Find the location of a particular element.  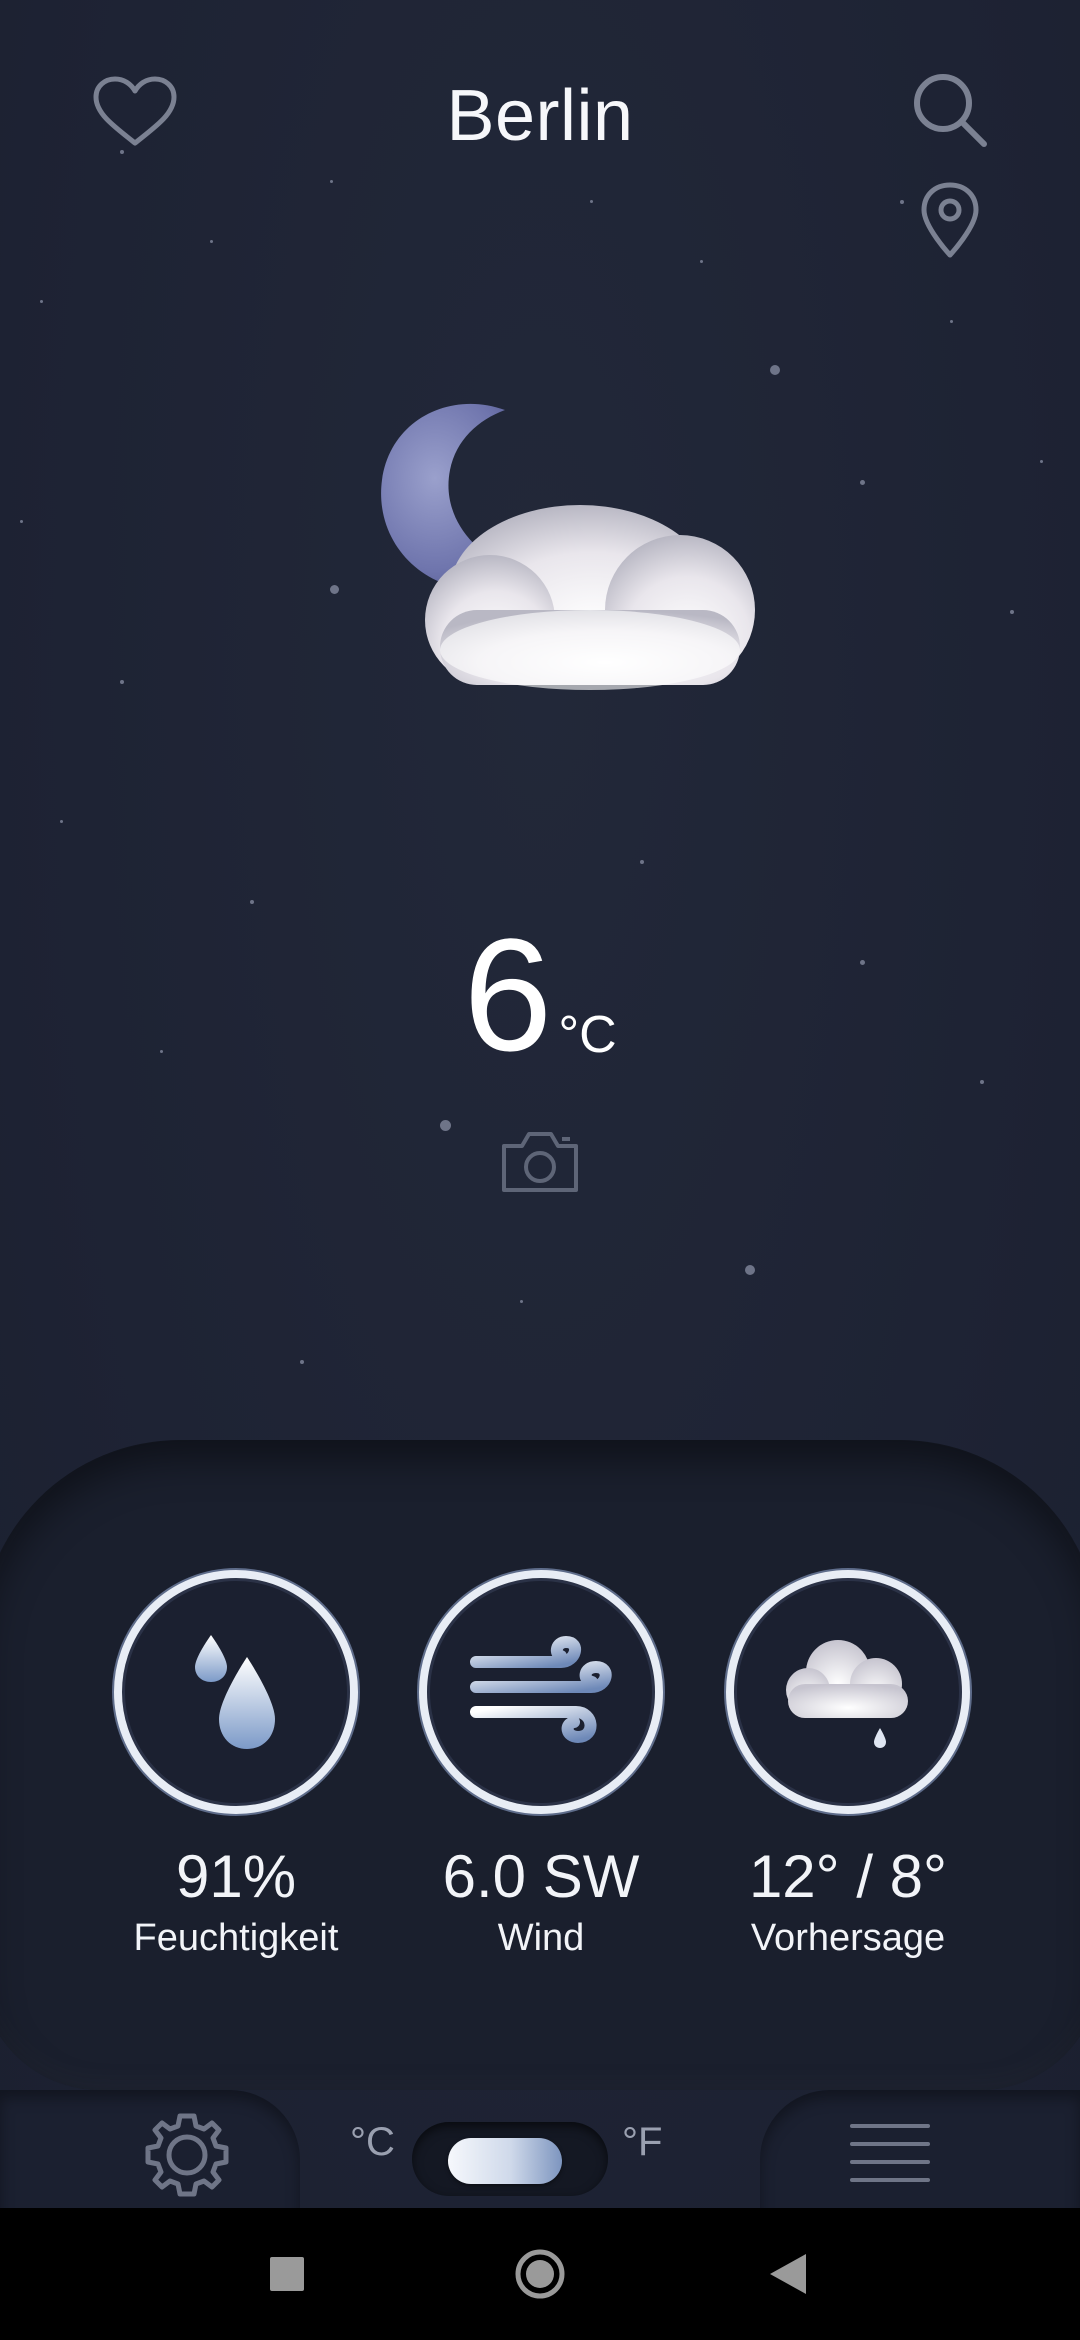

wind-icon is located at coordinates (541, 1689).